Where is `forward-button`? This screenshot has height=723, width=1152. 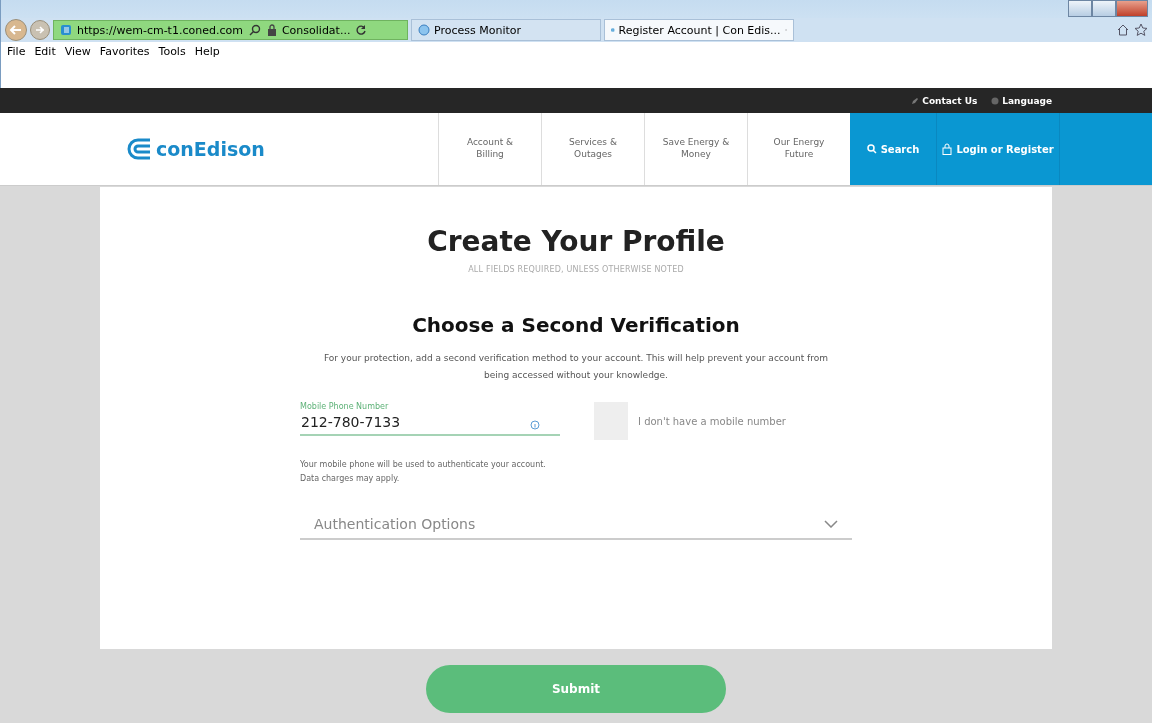 forward-button is located at coordinates (40, 30).